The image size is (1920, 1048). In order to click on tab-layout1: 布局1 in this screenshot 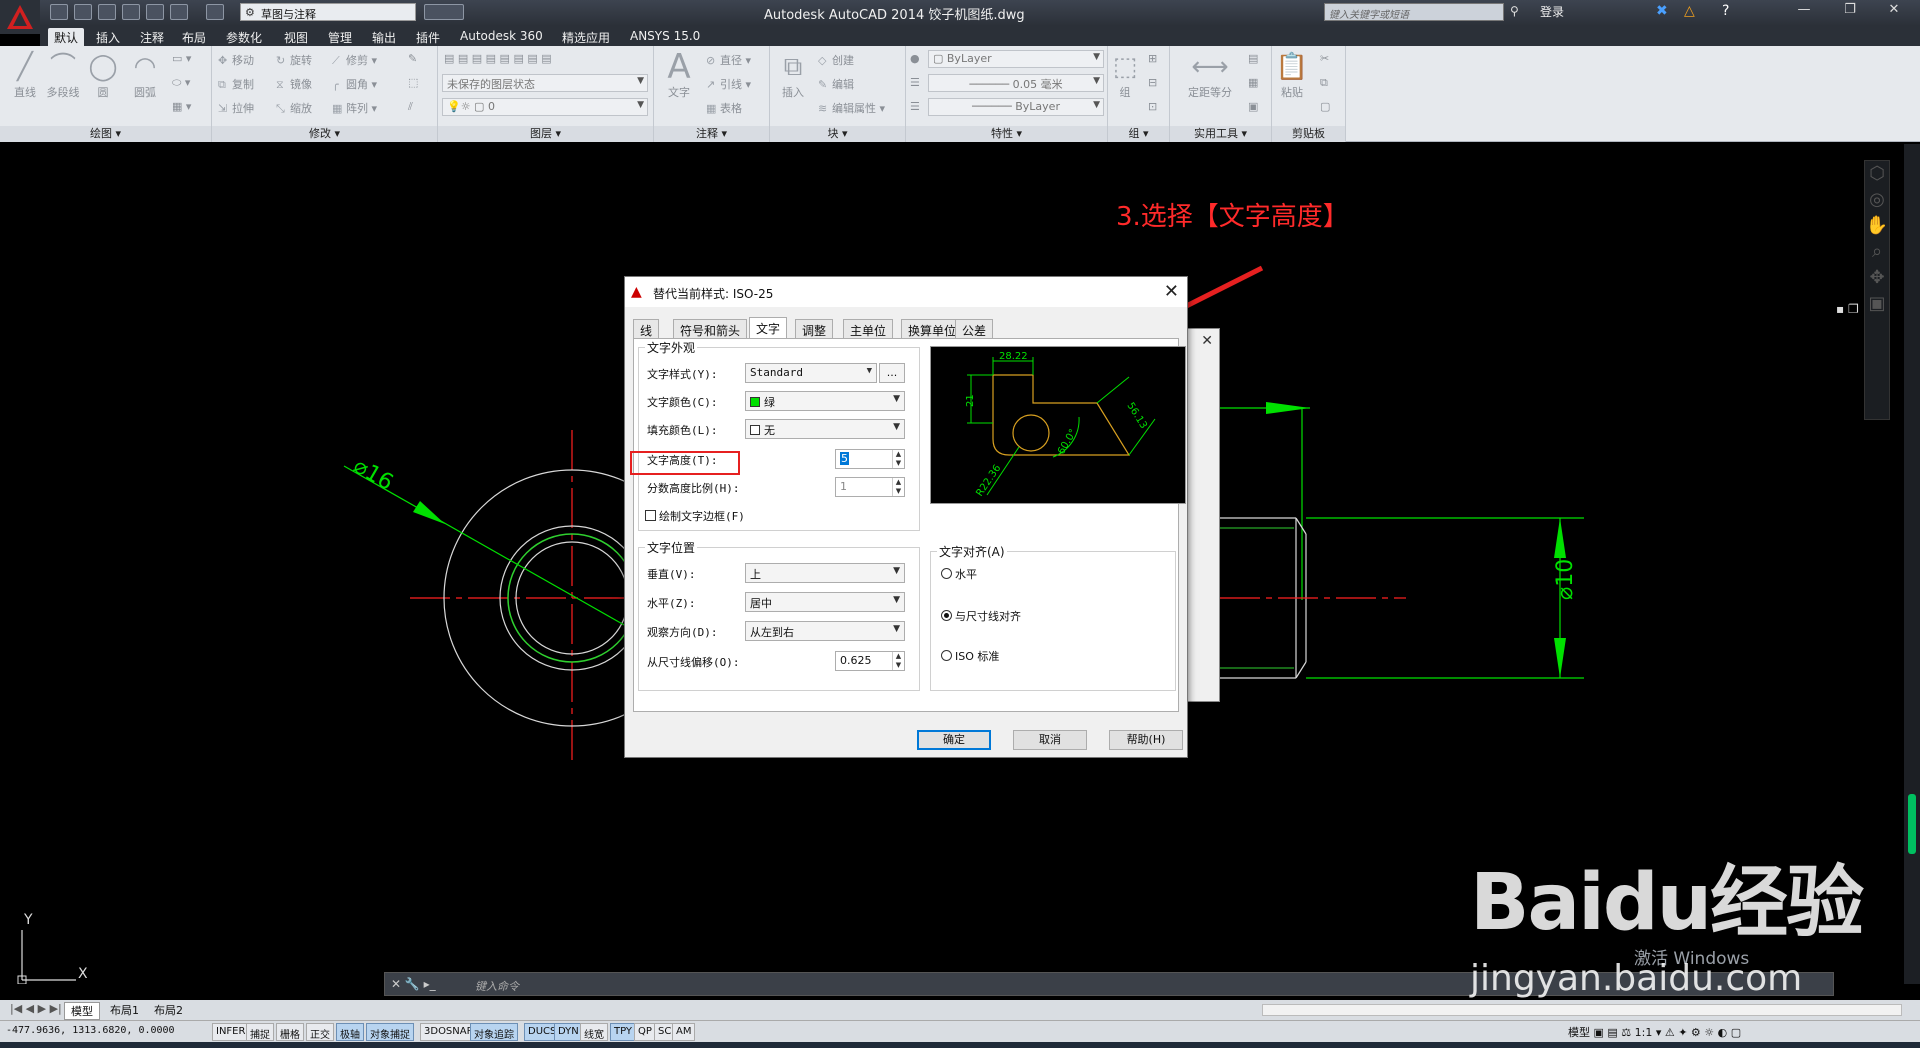, I will do `click(124, 1010)`.